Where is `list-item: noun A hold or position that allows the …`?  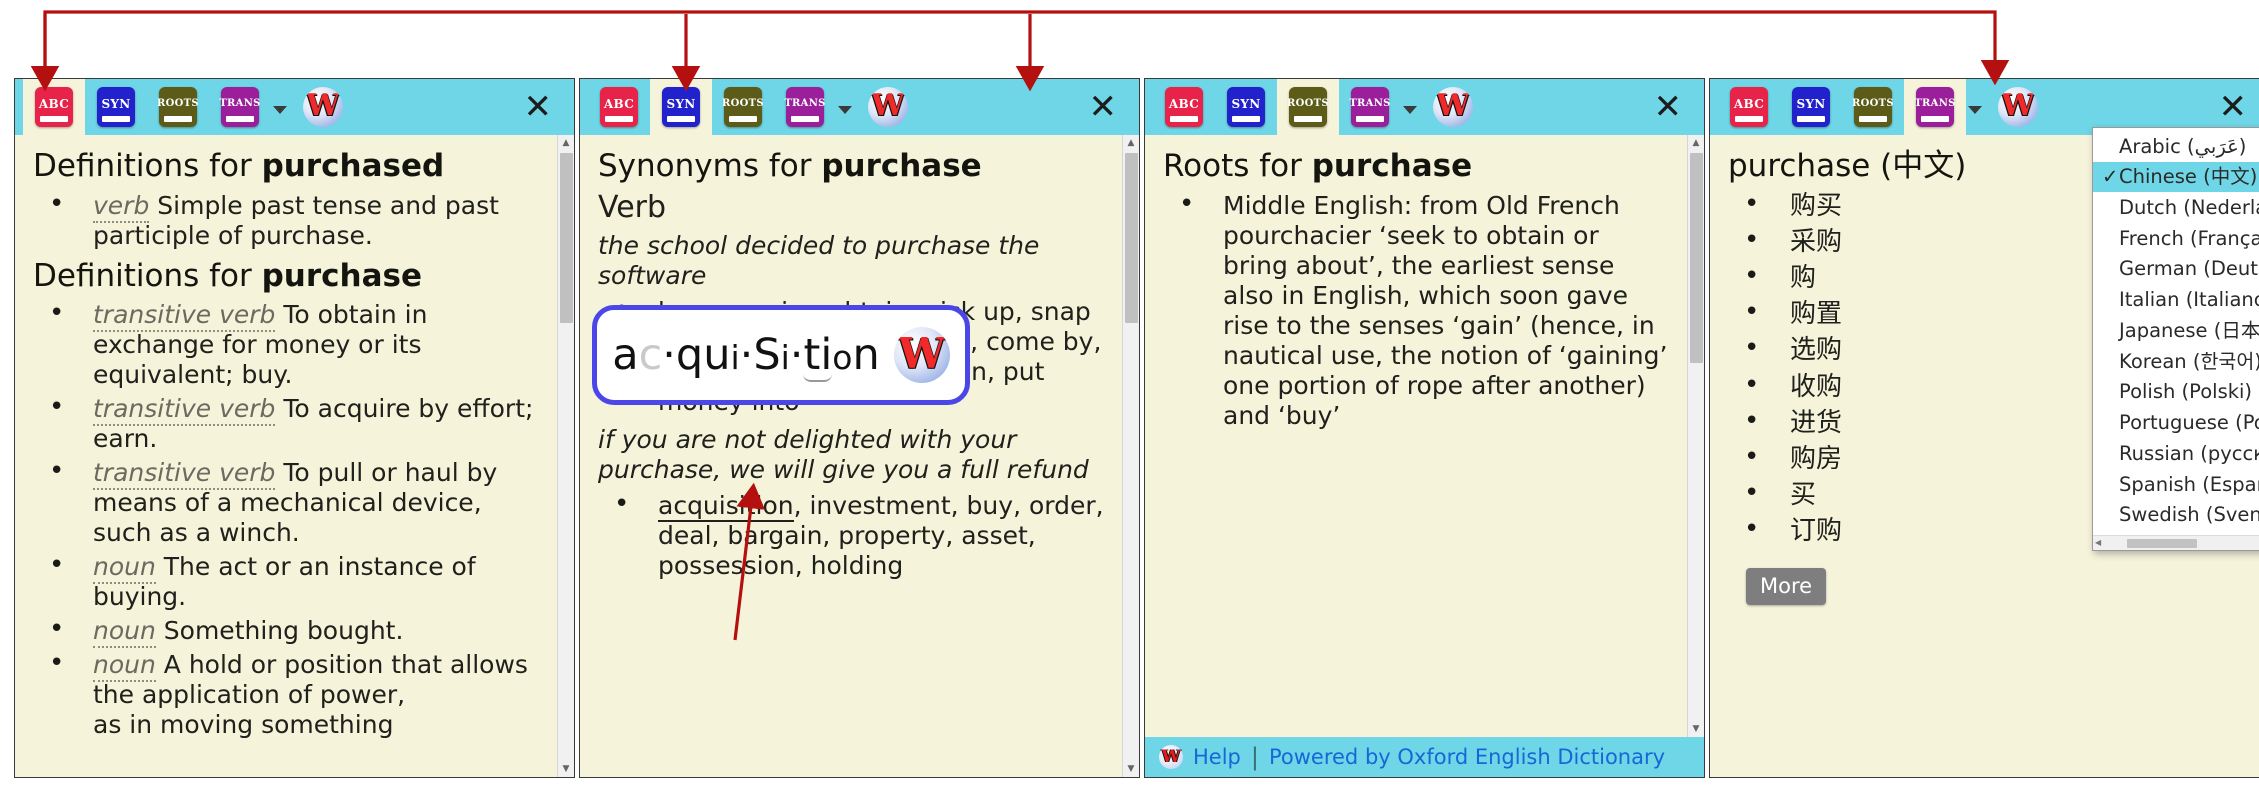
list-item: noun A hold or position that allows the … is located at coordinates (287, 694).